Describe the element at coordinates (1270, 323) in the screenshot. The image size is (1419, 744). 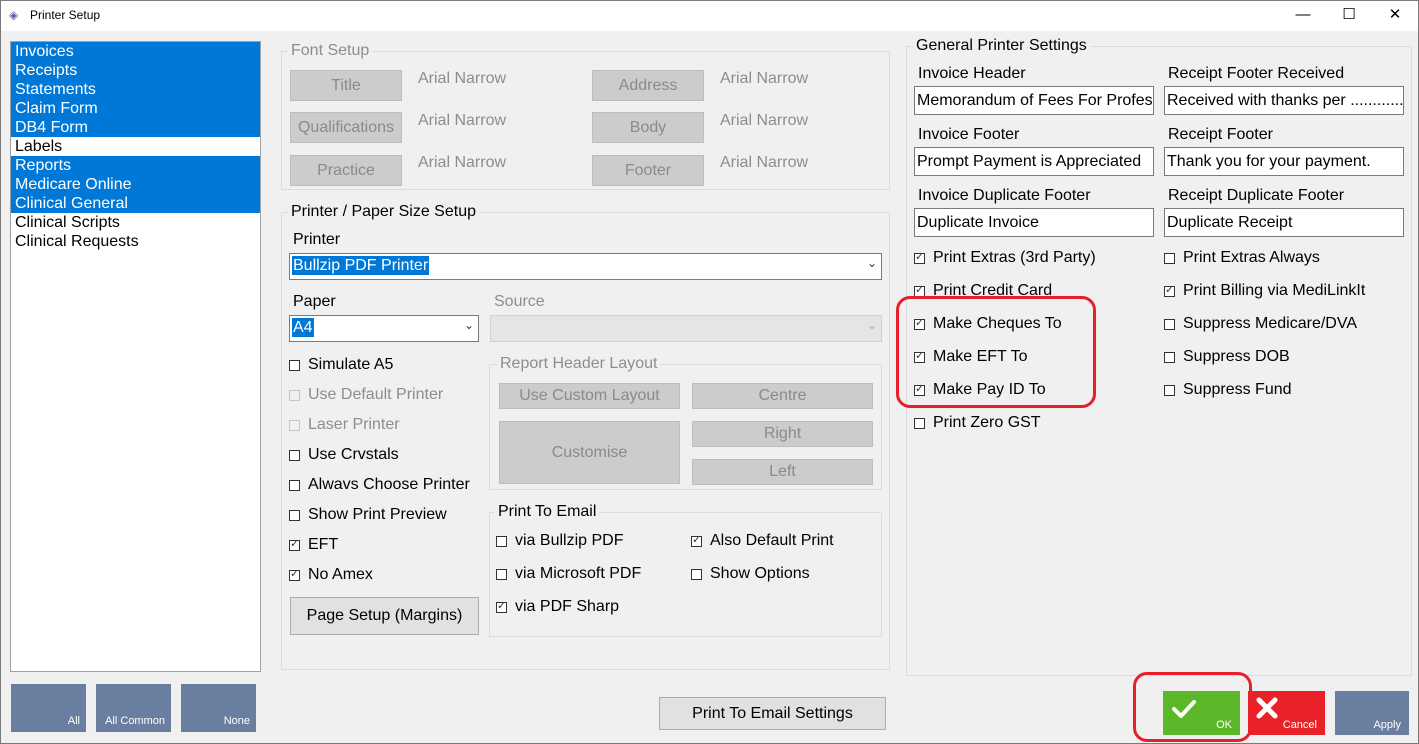
I see `suppress-medicare-label: Suppress Medicare/DVA` at that location.